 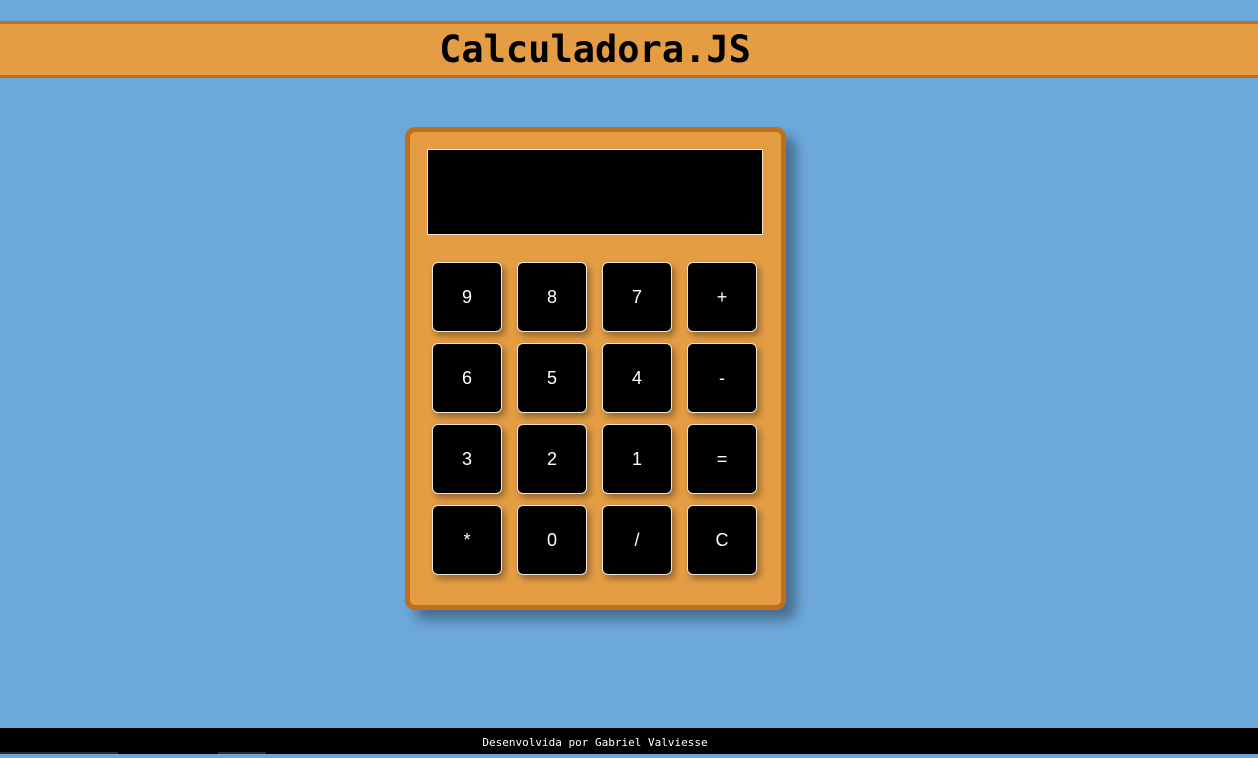 I want to click on key-9: 9, so click(x=467, y=297).